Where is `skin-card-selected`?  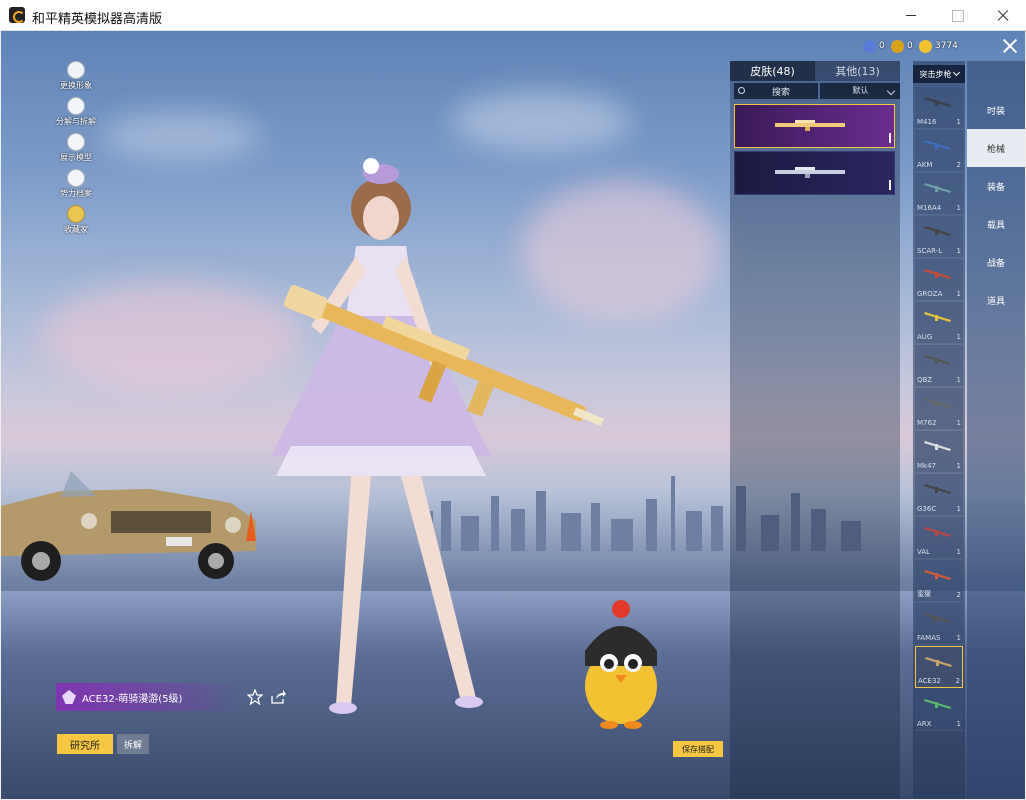 skin-card-selected is located at coordinates (814, 126).